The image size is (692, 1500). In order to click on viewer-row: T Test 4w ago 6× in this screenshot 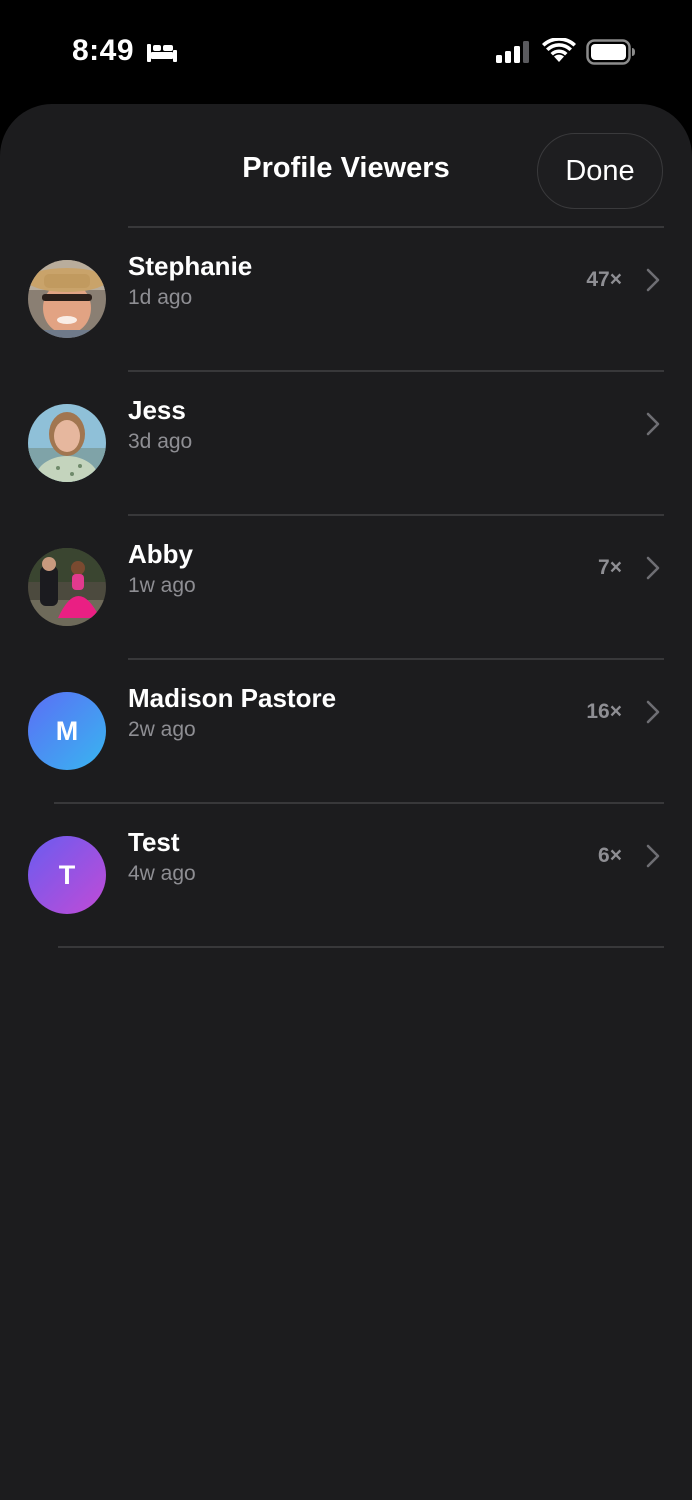, I will do `click(346, 876)`.